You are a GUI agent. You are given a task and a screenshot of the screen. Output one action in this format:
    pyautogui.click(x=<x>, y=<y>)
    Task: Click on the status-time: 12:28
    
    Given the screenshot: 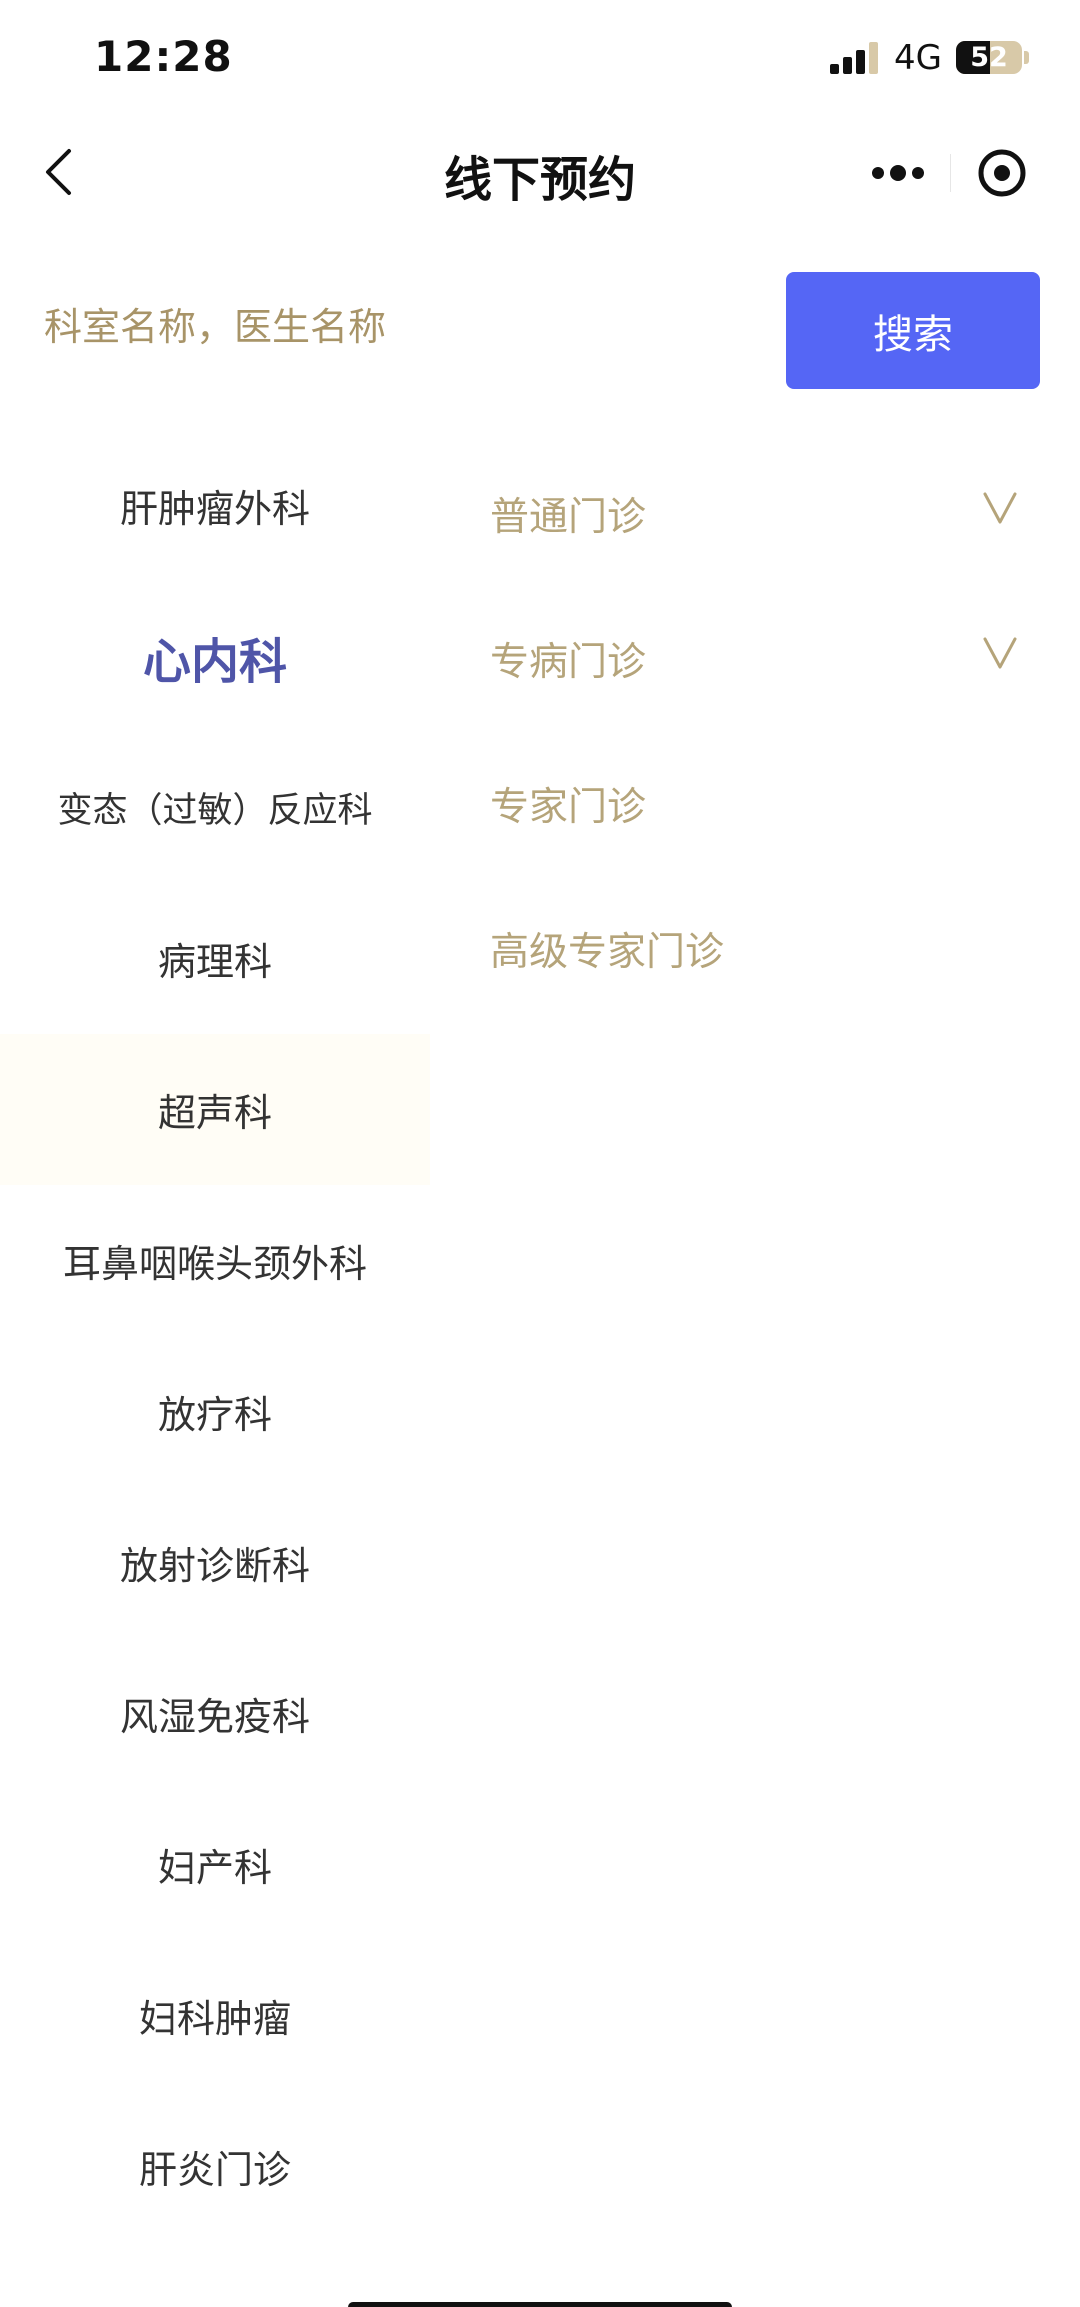 What is the action you would take?
    pyautogui.click(x=163, y=56)
    